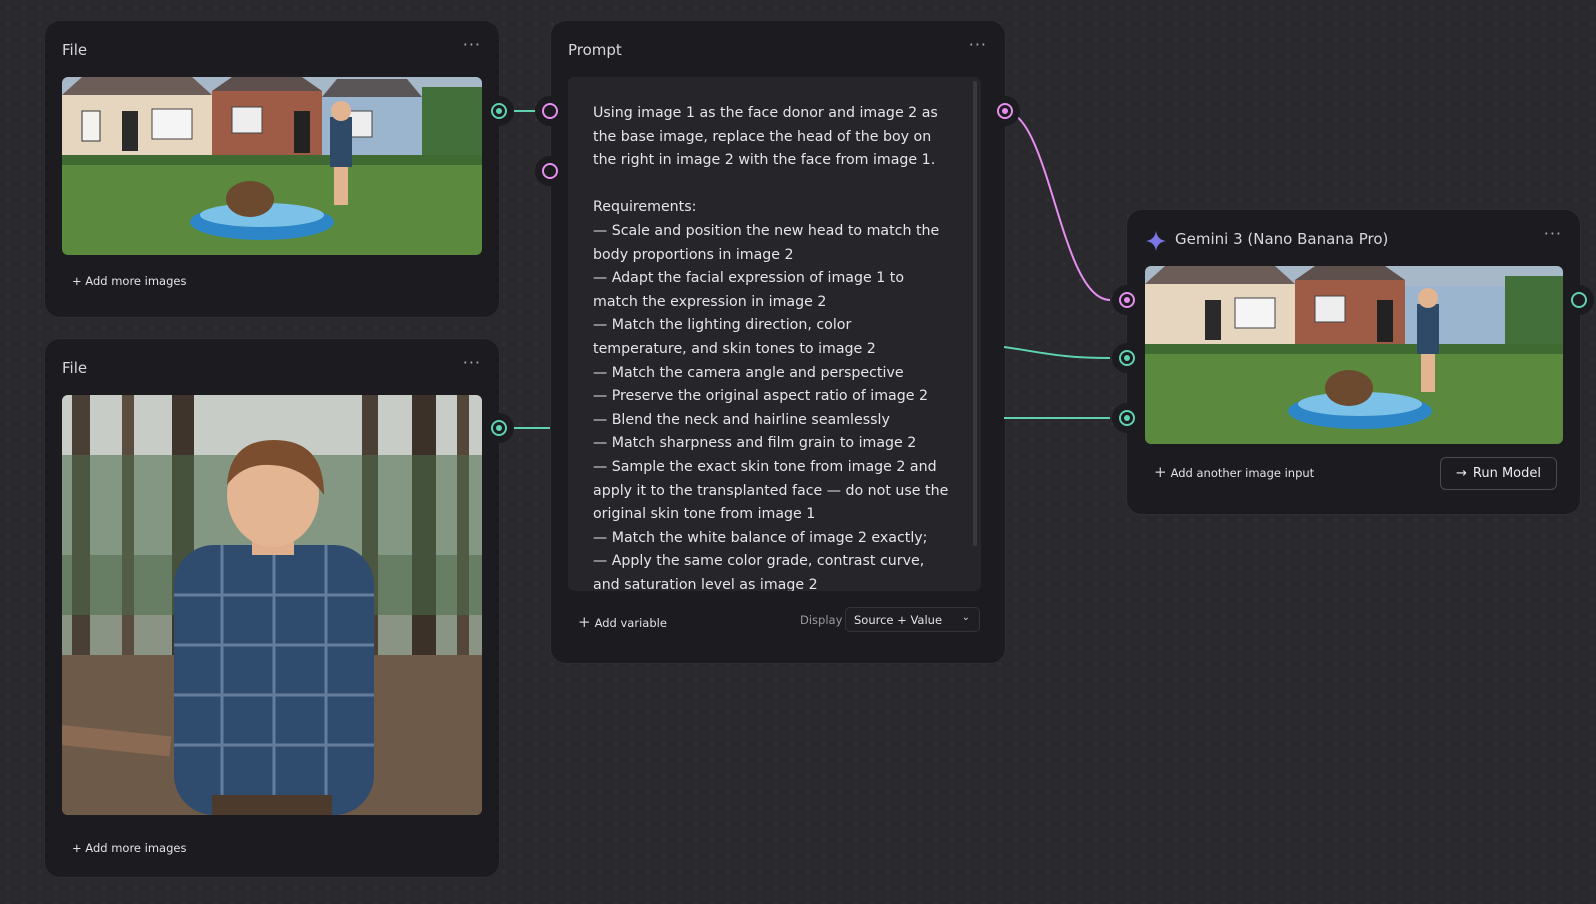  What do you see at coordinates (1005, 111) in the screenshot?
I see `prompt-output-handle` at bounding box center [1005, 111].